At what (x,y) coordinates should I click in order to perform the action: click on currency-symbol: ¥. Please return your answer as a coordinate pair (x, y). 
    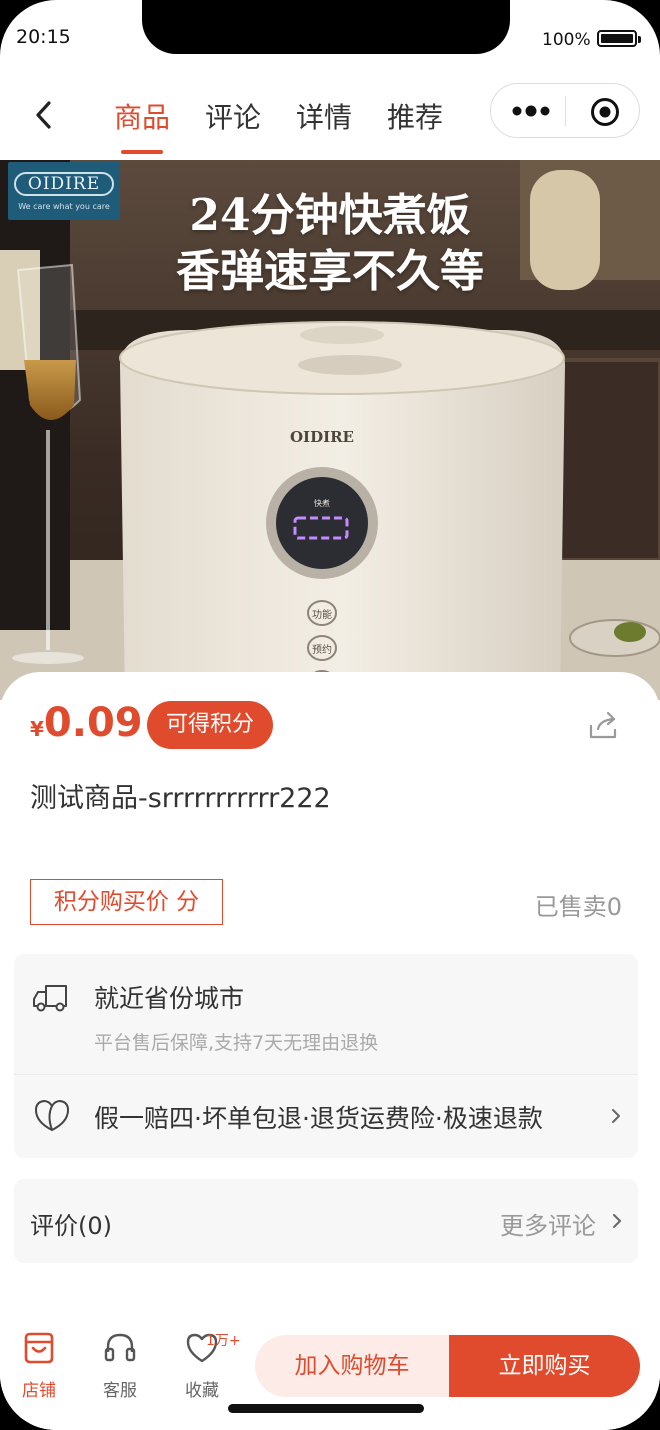
    Looking at the image, I should click on (37, 729).